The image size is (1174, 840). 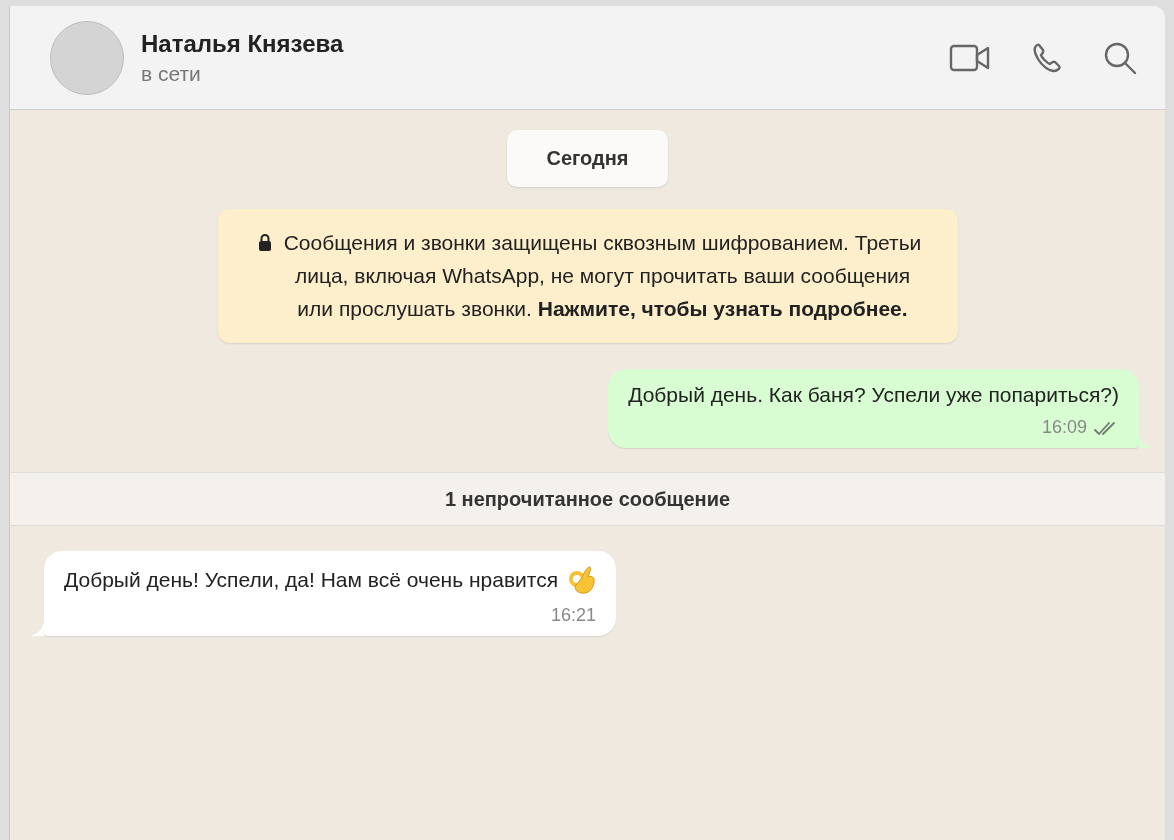 I want to click on outgoing-message-bubble: Добрый день. Как баня? Успели уже попариться?) 16:09, so click(x=873, y=408).